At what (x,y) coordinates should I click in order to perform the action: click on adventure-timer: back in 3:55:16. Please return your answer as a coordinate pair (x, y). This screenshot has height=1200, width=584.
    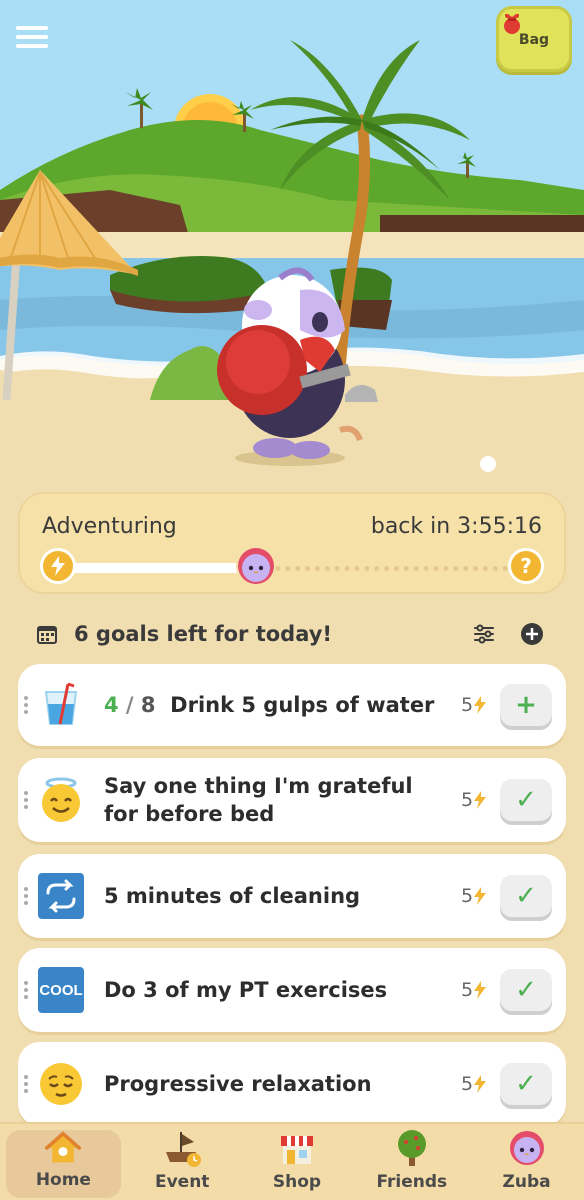
    Looking at the image, I should click on (456, 526).